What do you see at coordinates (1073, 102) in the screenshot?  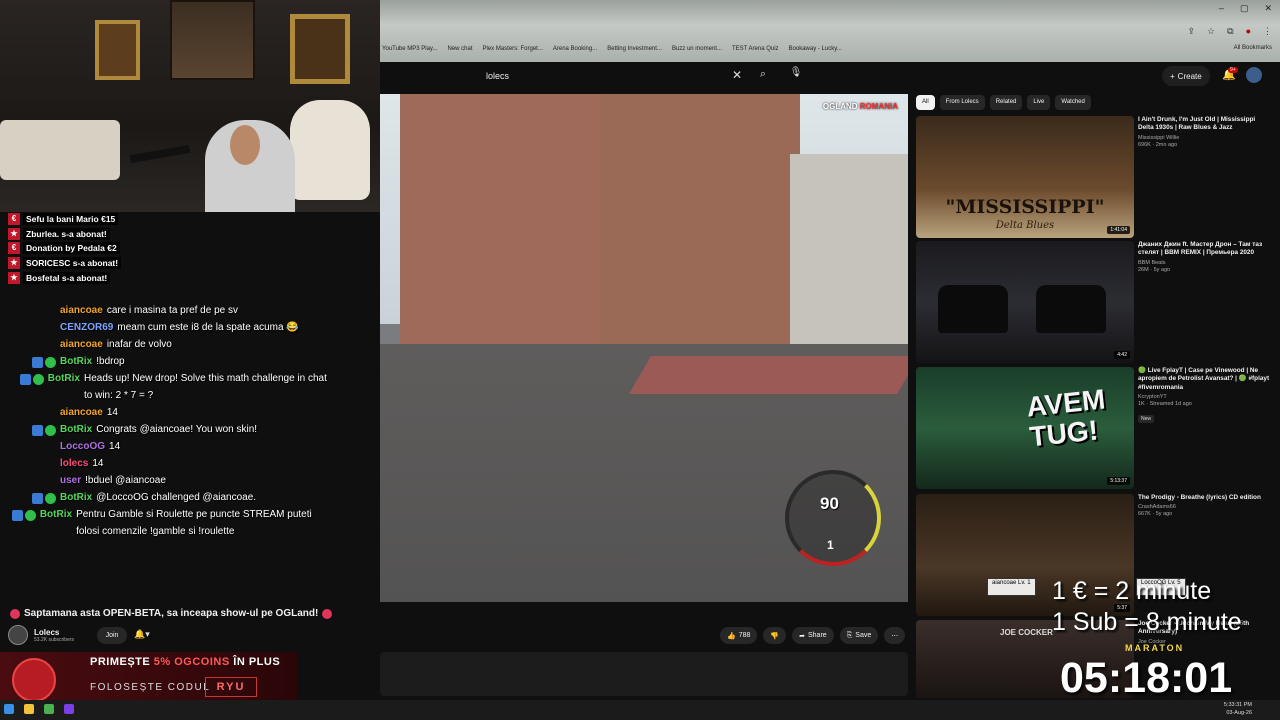 I see `chip-watched: Watched` at bounding box center [1073, 102].